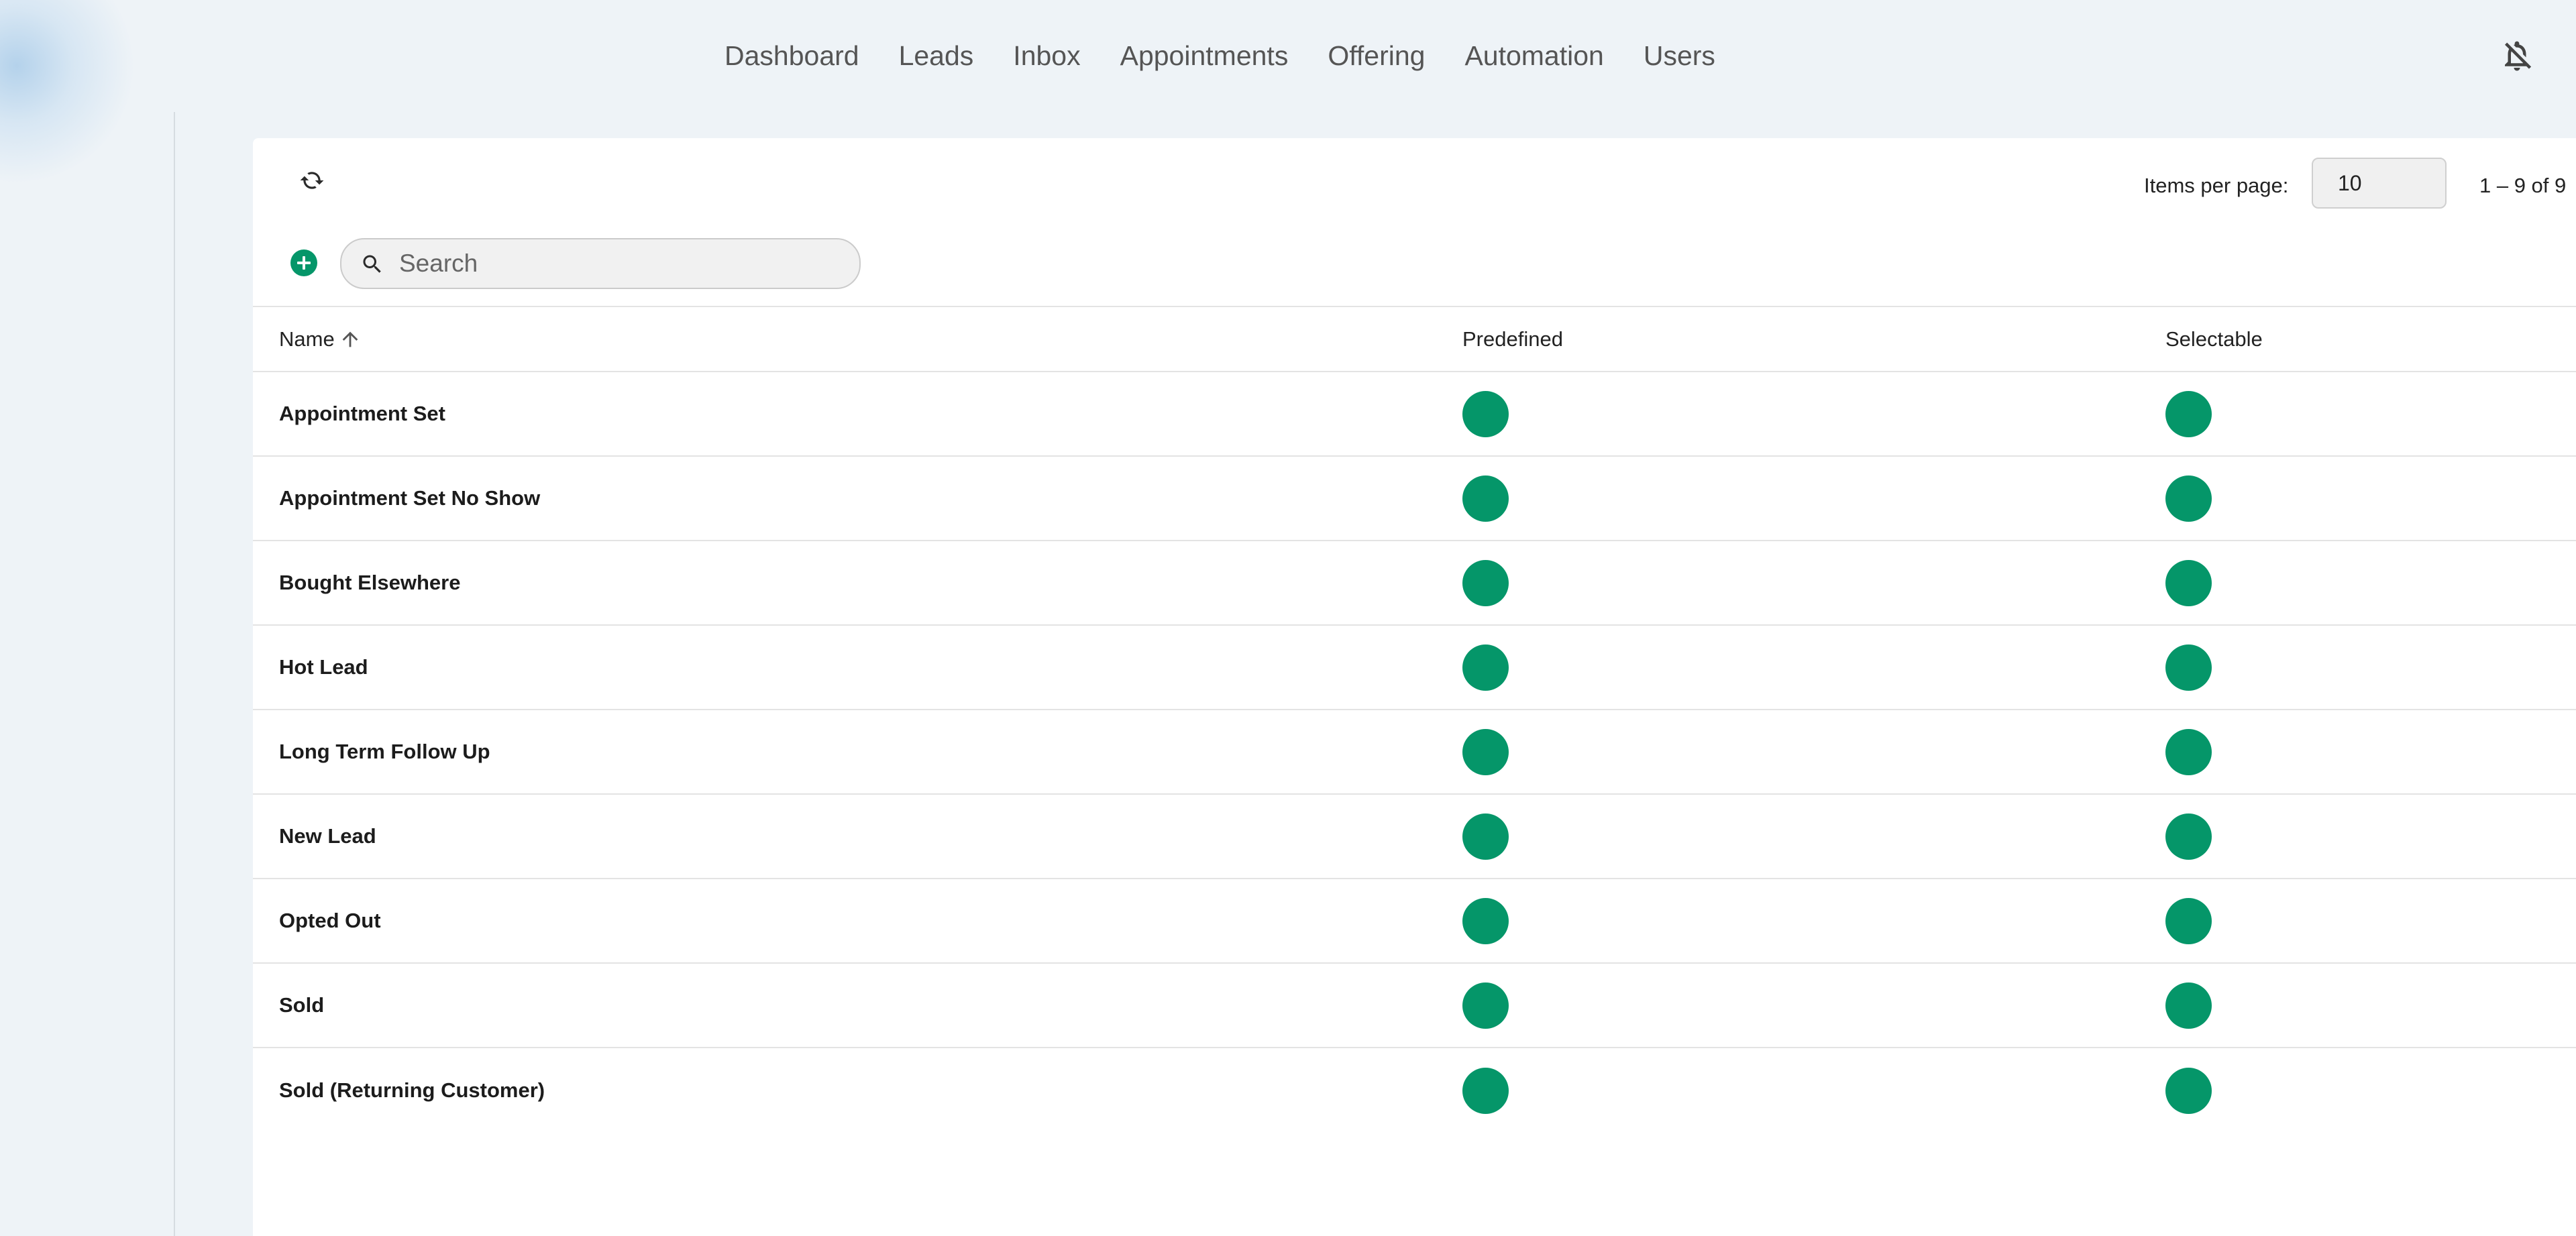 Image resolution: width=2576 pixels, height=1236 pixels. I want to click on row-name: Opted Out, so click(330, 920).